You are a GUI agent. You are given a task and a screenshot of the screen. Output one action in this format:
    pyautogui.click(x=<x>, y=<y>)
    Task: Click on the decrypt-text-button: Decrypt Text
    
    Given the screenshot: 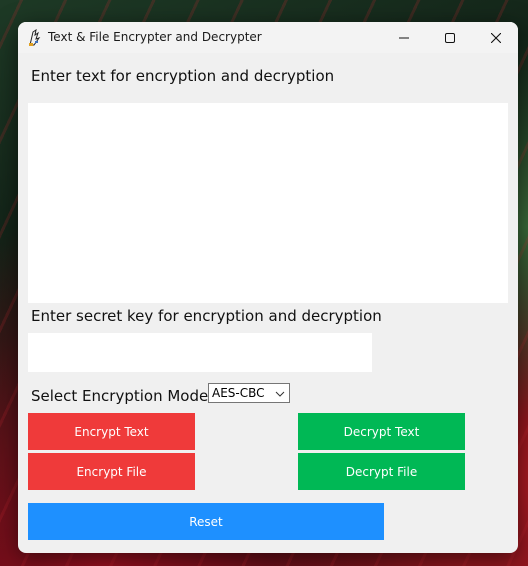 What is the action you would take?
    pyautogui.click(x=381, y=431)
    